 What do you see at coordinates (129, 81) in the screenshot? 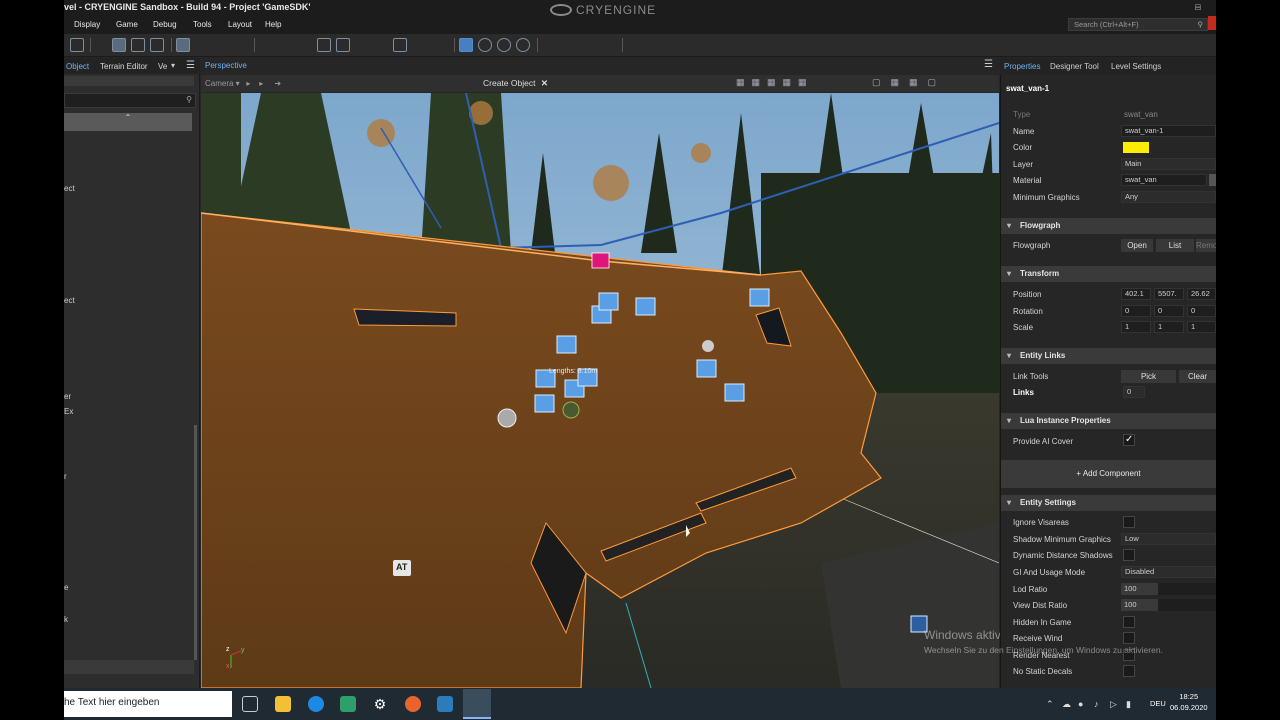
I see `left-filter-bar` at bounding box center [129, 81].